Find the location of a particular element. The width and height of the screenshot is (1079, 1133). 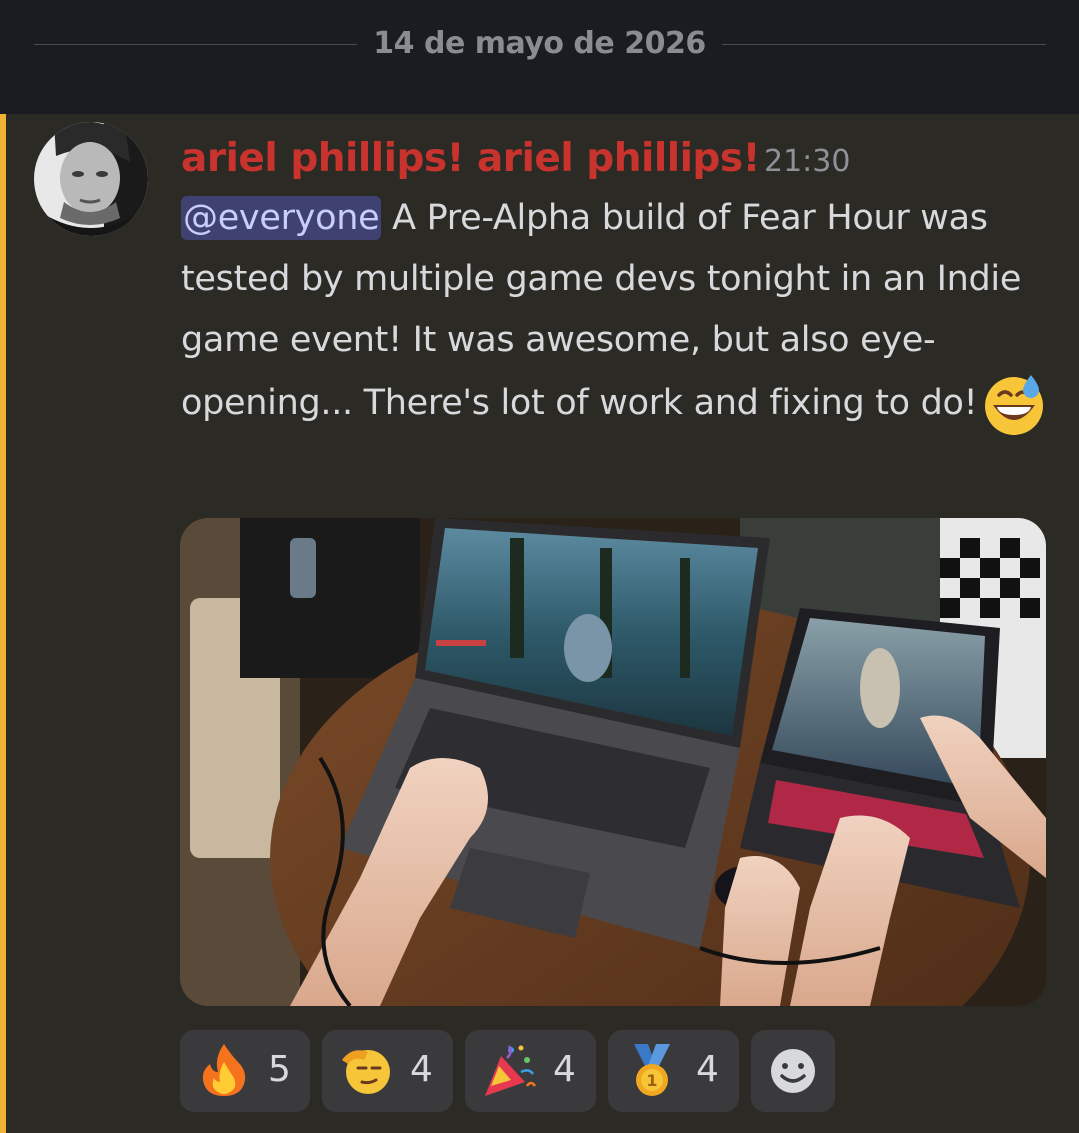

date-divider-line-left is located at coordinates (195, 44).